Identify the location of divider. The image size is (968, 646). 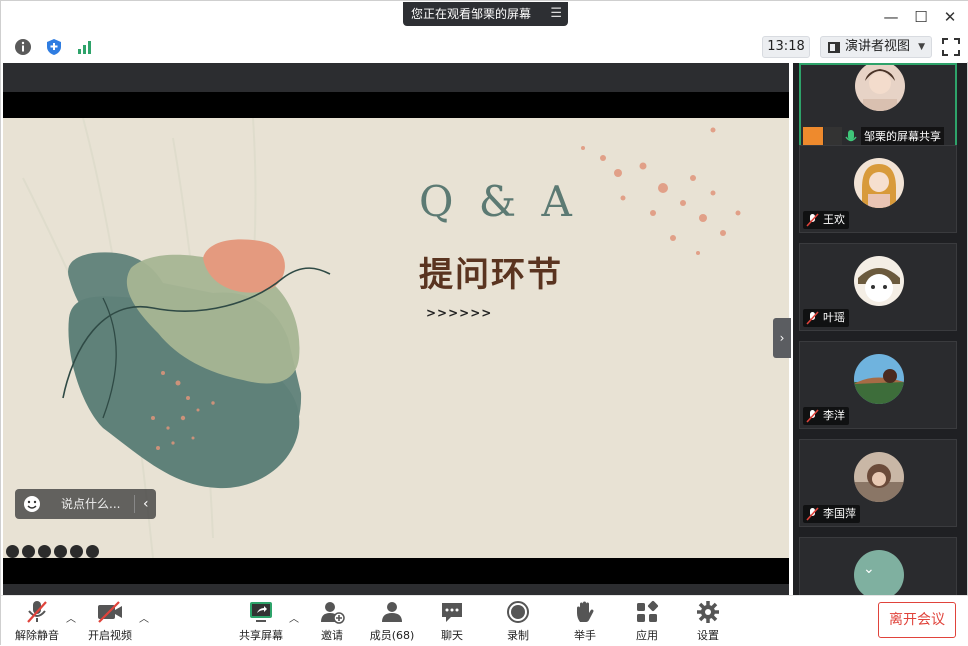
(134, 504).